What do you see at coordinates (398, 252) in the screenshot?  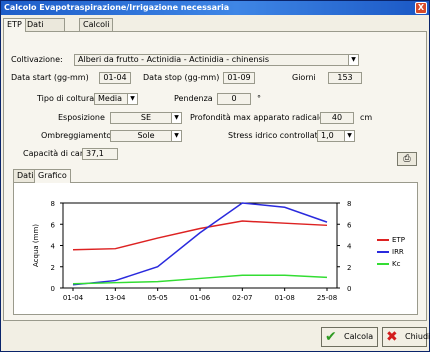 I see `legend-label-irr: IRR` at bounding box center [398, 252].